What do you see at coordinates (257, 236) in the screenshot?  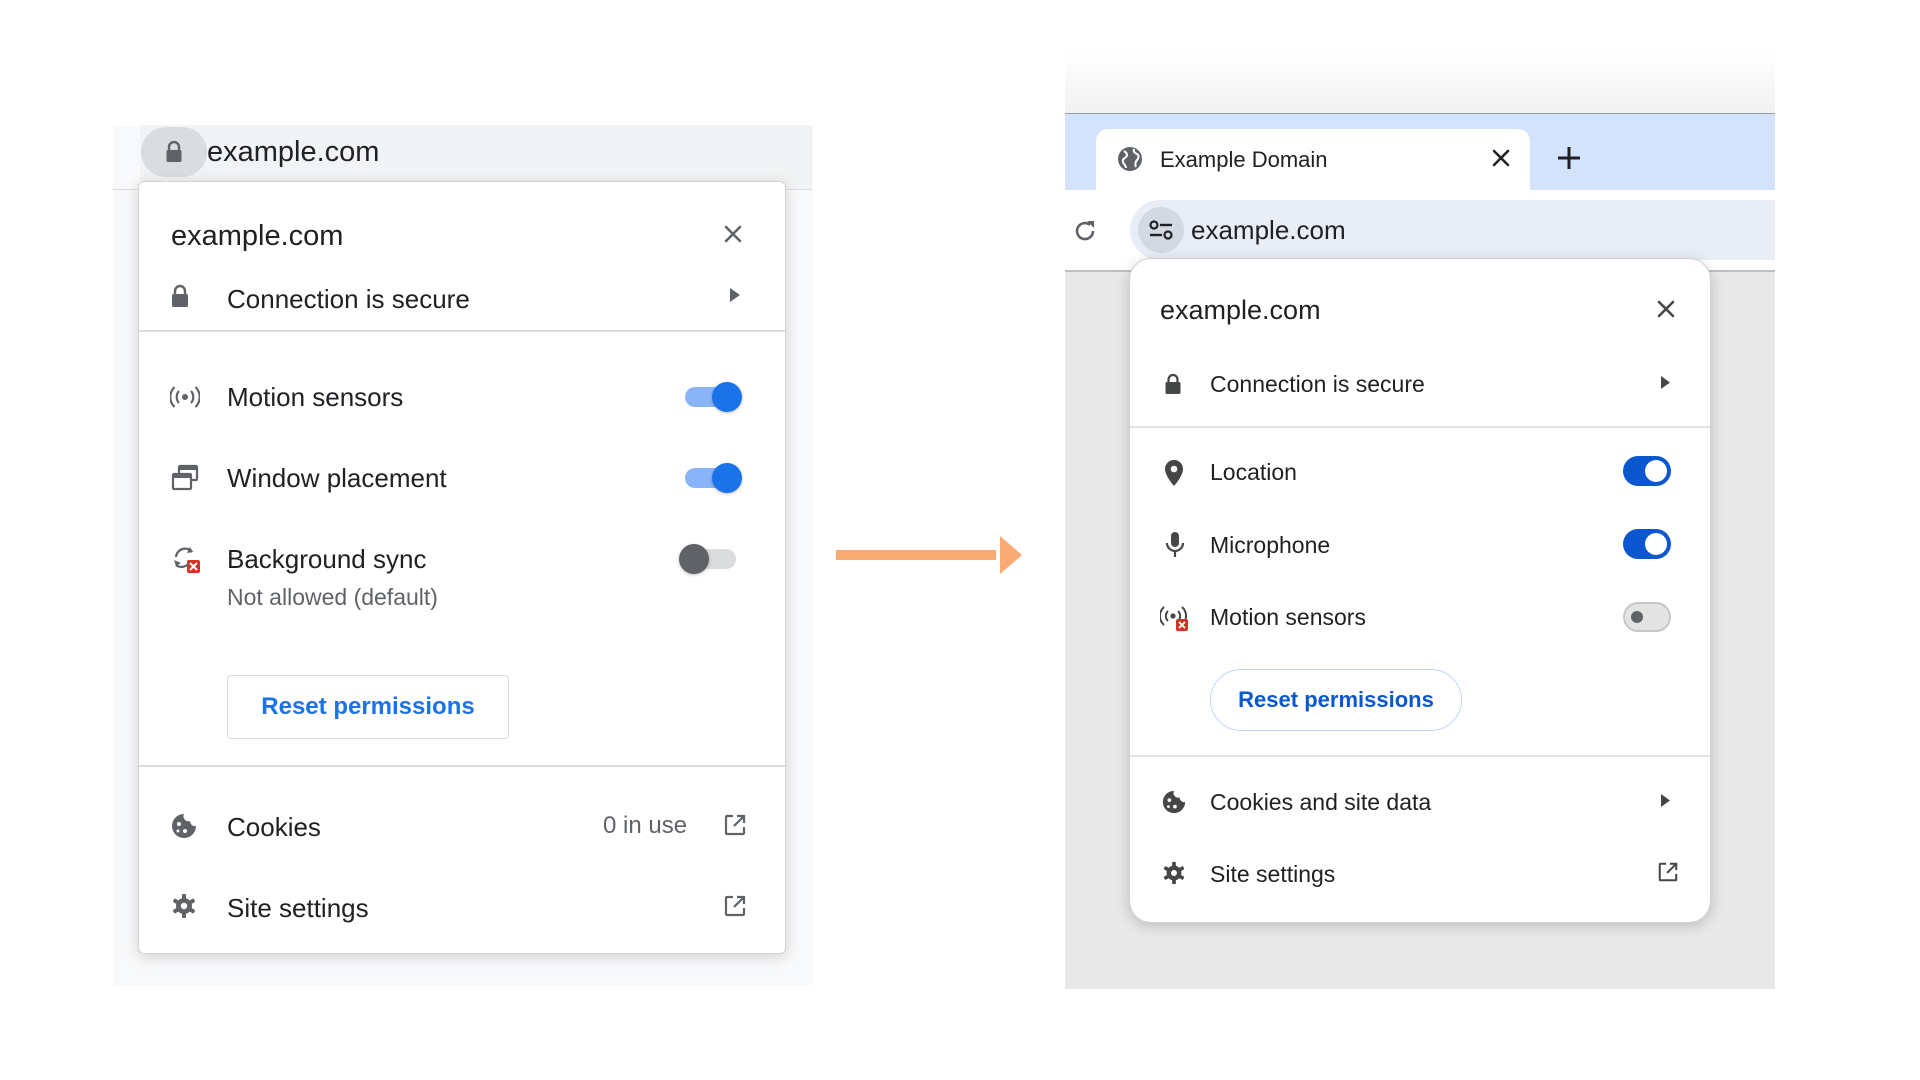 I see `old-bubble-title: example.com` at bounding box center [257, 236].